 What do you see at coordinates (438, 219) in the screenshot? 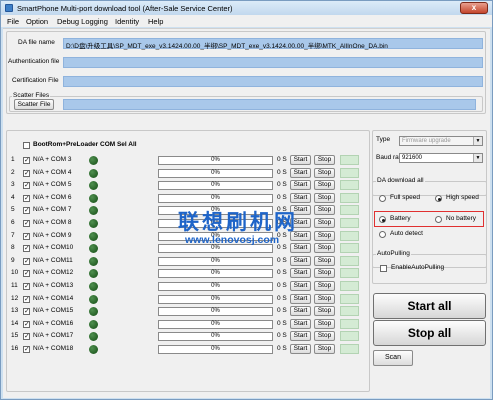
I see `no-battery-radio` at bounding box center [438, 219].